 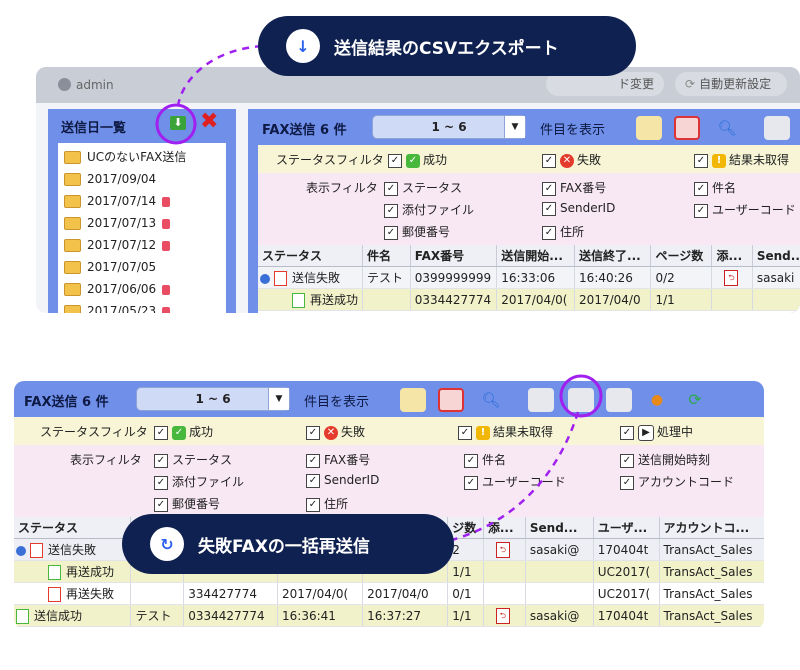 I want to click on refresh-icon: ⟳, so click(x=695, y=400).